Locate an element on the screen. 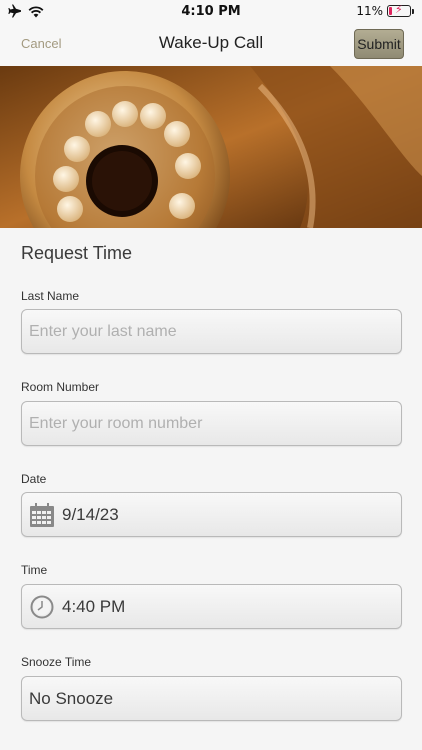  navigation-bar: Cancel Wake-Up Call Submit is located at coordinates (211, 45).